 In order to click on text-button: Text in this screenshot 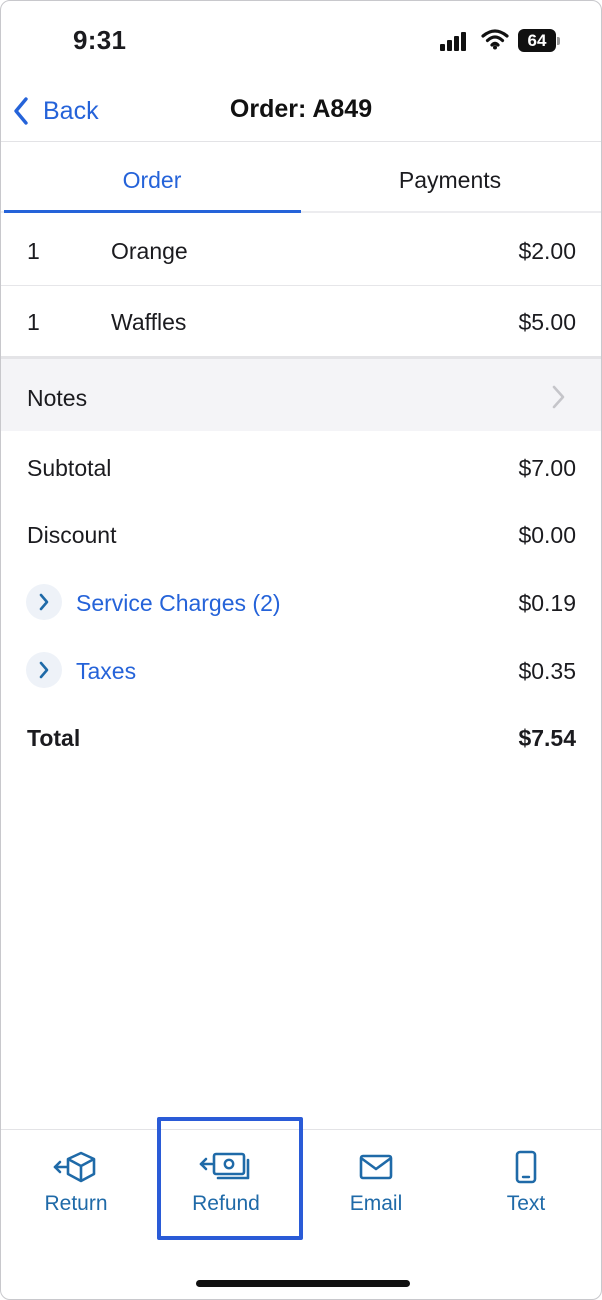, I will do `click(526, 1195)`.